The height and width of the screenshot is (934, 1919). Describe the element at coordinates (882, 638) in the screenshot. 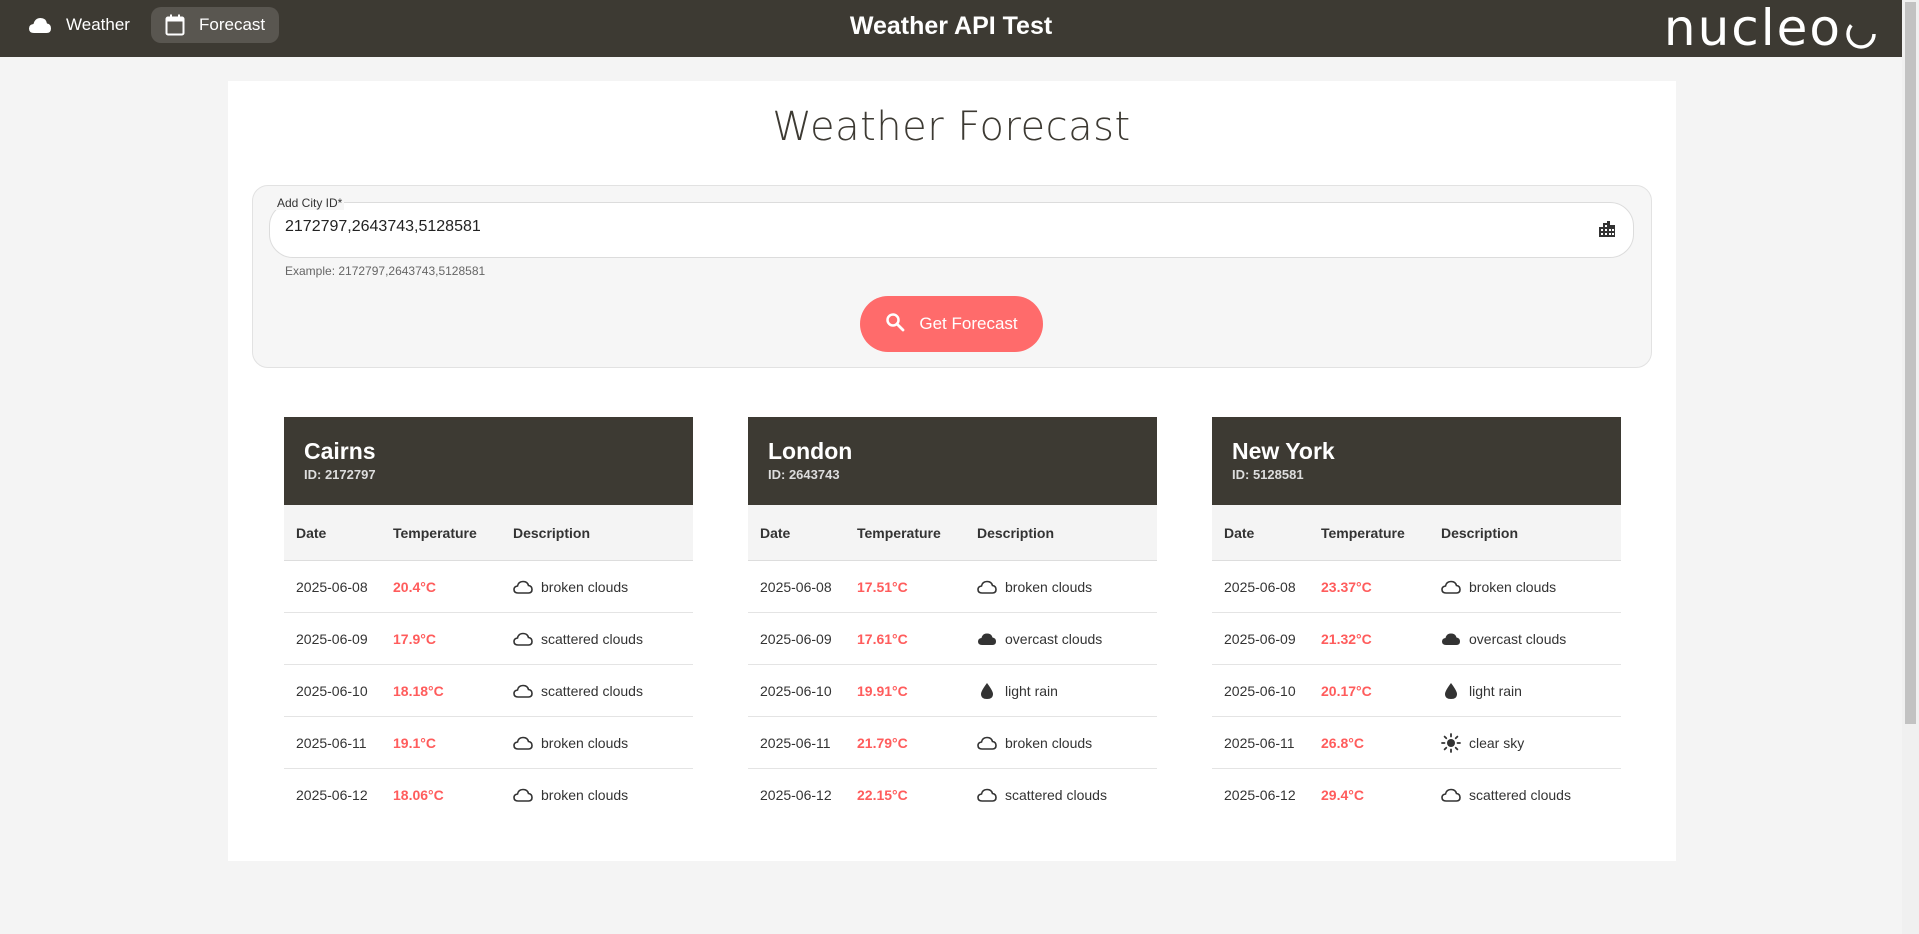

I see `row-temperature: 17.61°C` at that location.